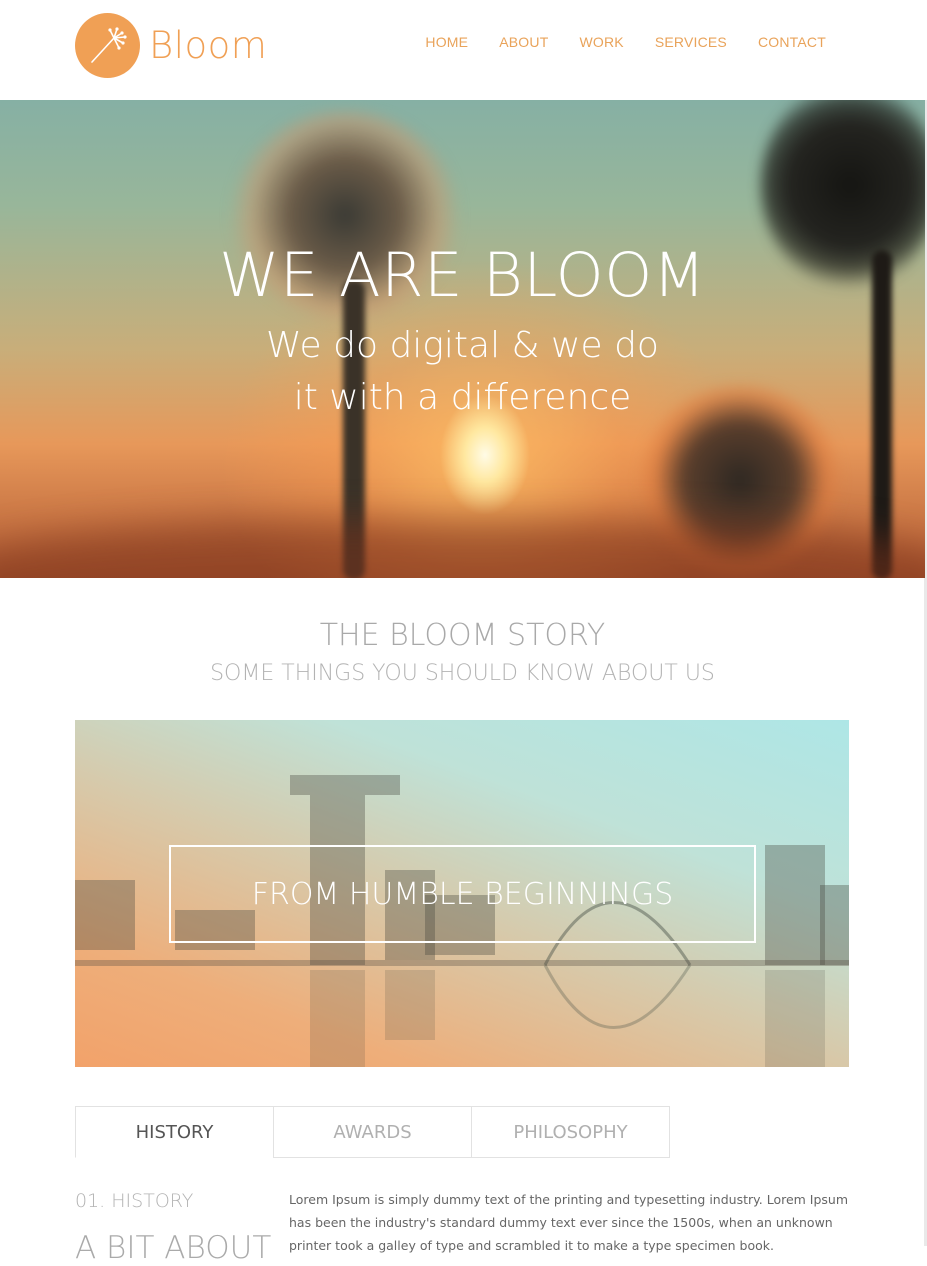 This screenshot has height=1266, width=927. Describe the element at coordinates (570, 1132) in the screenshot. I see `tab-philosophy: PHILOSOPHY` at that location.